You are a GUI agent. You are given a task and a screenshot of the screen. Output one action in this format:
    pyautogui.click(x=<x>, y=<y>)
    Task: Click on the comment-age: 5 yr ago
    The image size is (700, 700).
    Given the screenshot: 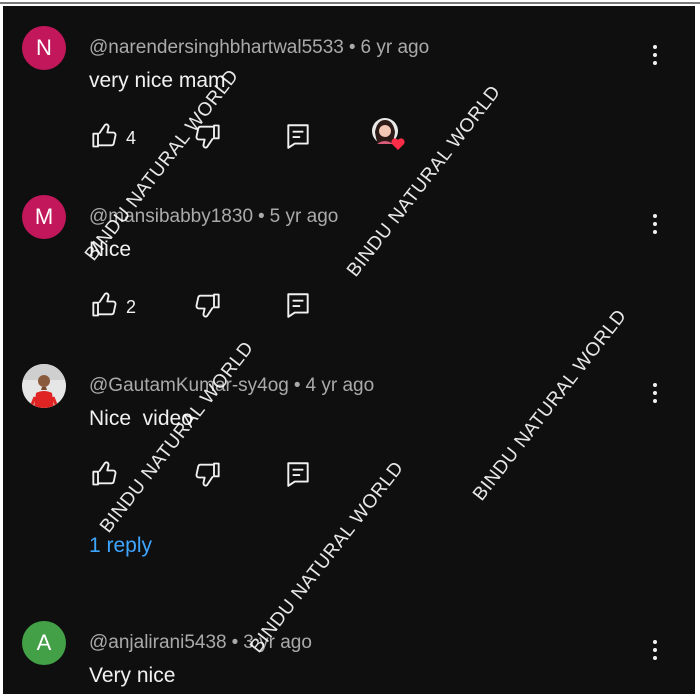 What is the action you would take?
    pyautogui.click(x=304, y=216)
    